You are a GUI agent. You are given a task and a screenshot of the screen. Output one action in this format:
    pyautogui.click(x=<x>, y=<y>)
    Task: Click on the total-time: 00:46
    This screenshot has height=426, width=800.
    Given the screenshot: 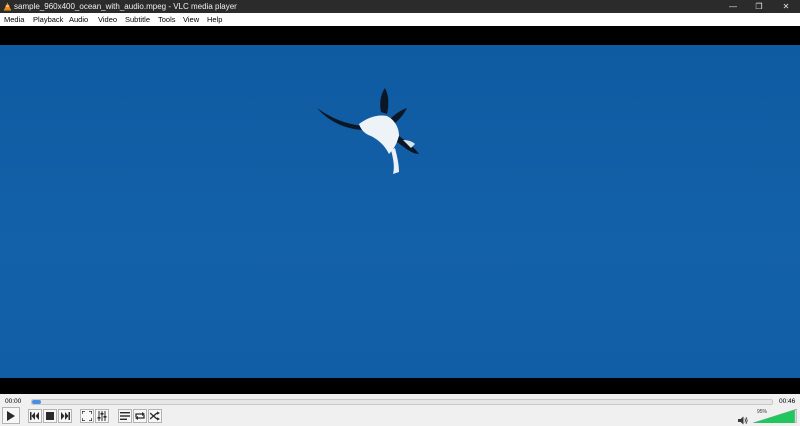 What is the action you would take?
    pyautogui.click(x=787, y=401)
    